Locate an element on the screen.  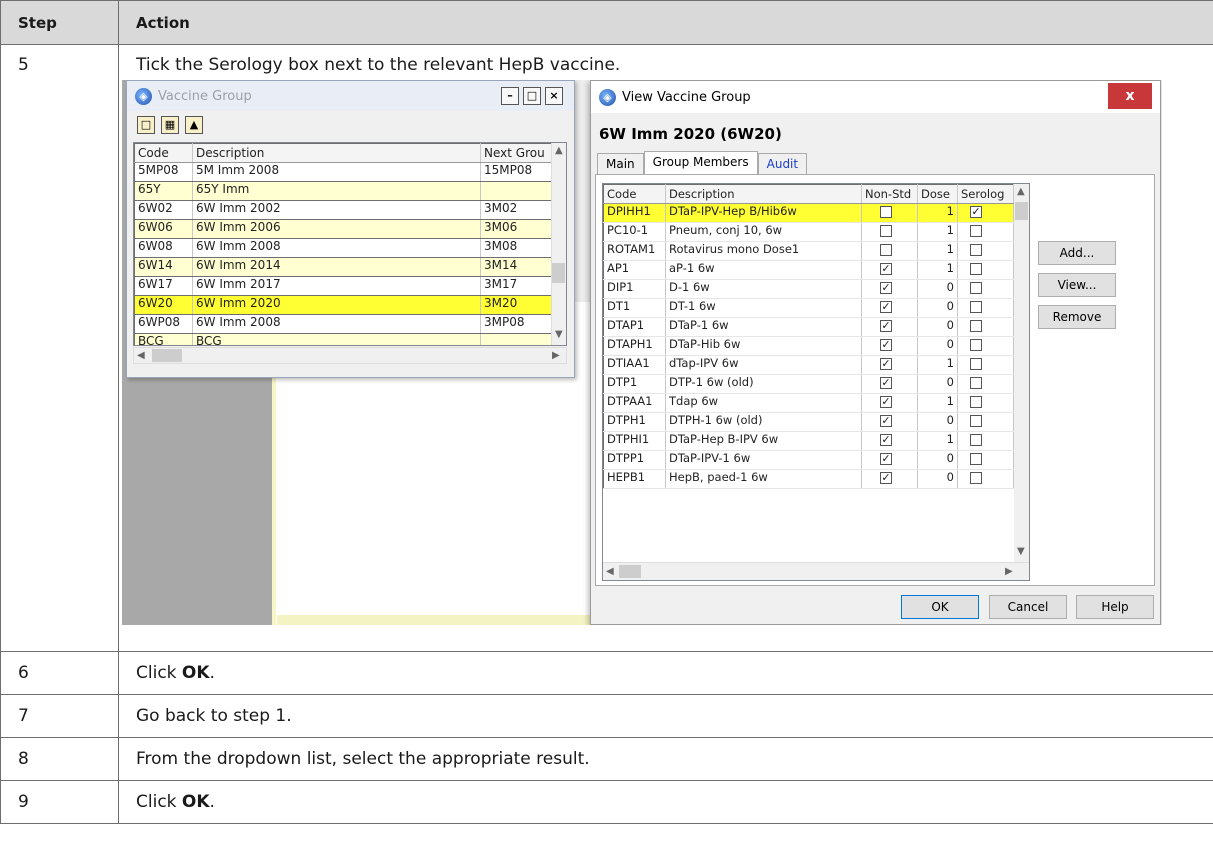
table-row: DTPP1 DTaP-IPV-1 6w ✓ 0 is located at coordinates (808, 460).